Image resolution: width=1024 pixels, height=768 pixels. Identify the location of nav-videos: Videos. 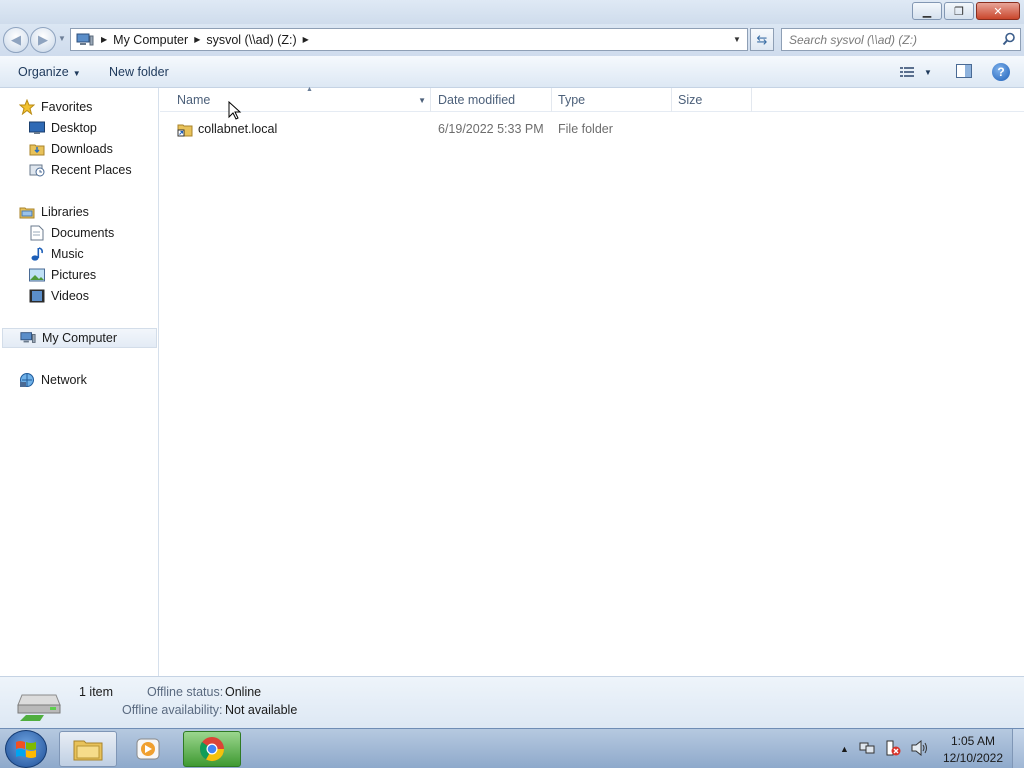
(59, 296).